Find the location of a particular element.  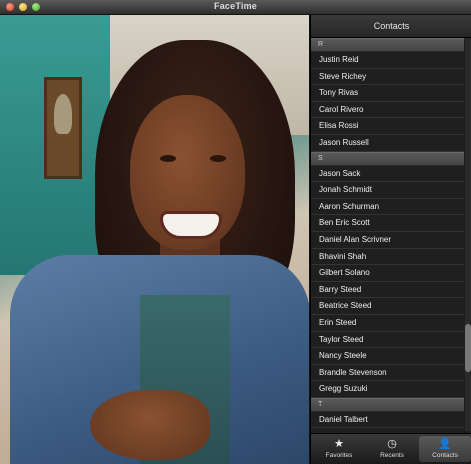

contact-row: Elisa Rossi is located at coordinates (387, 126).